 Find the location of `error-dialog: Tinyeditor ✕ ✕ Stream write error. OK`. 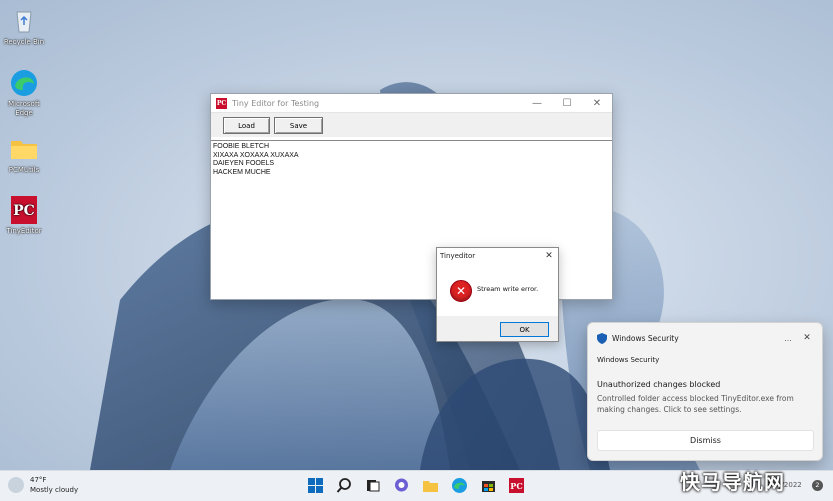

error-dialog: Tinyeditor ✕ ✕ Stream write error. OK is located at coordinates (497, 294).